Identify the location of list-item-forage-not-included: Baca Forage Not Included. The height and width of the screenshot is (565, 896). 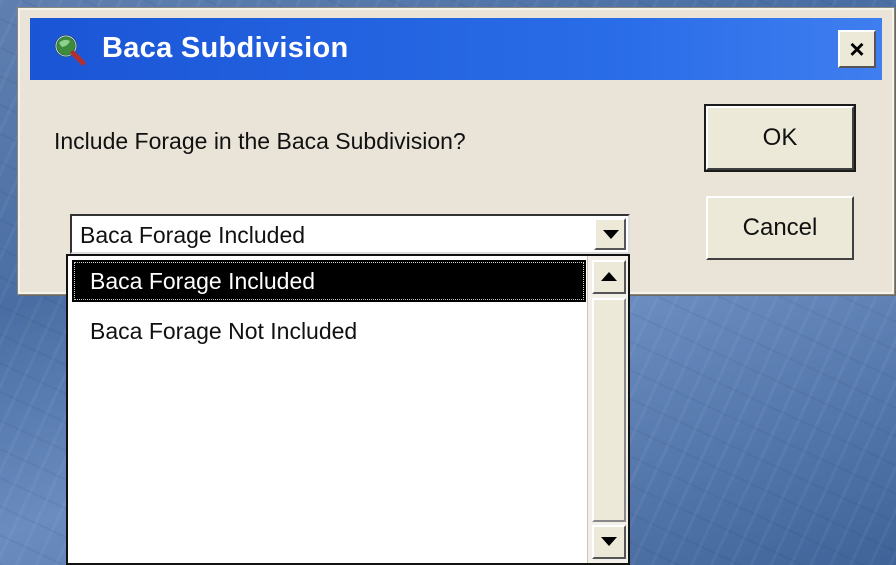
(329, 331).